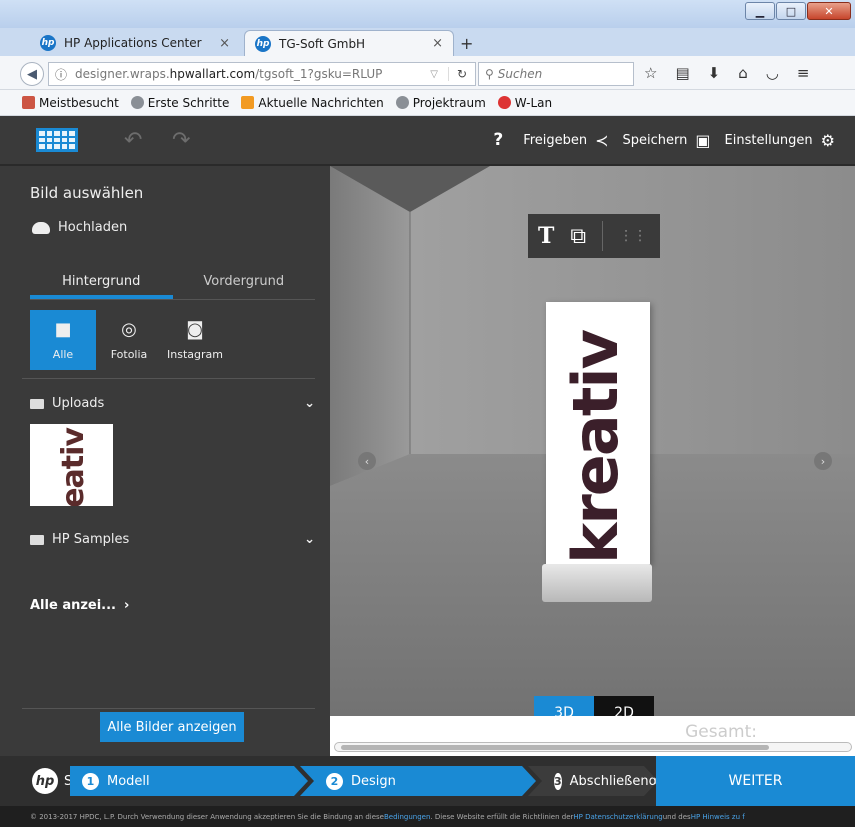 This screenshot has width=855, height=827. What do you see at coordinates (702, 140) in the screenshot?
I see `save-icon: ▣` at bounding box center [702, 140].